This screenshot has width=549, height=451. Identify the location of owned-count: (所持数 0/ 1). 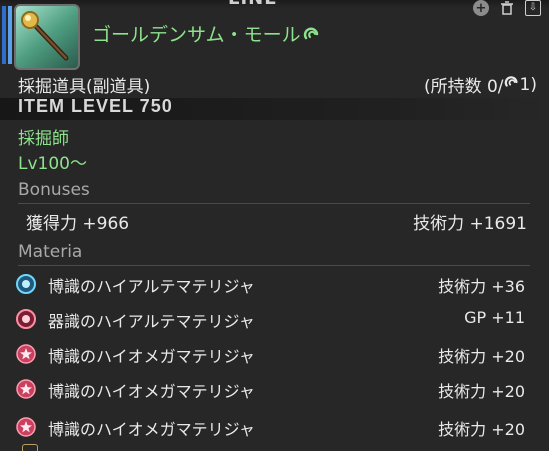
(480, 85).